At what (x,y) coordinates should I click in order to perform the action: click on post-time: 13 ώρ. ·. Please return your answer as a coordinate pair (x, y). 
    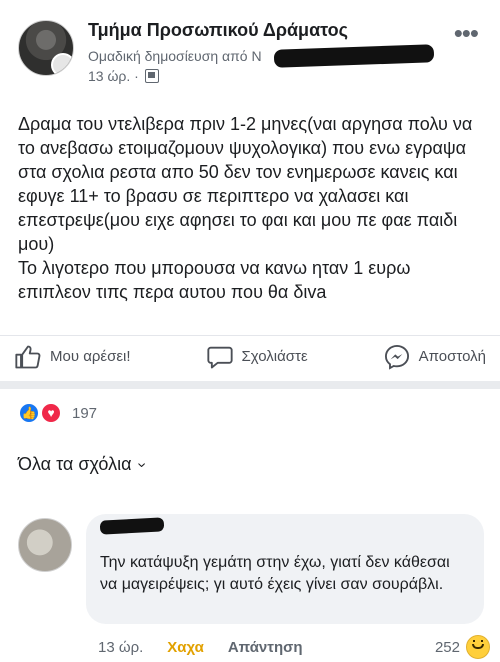
    Looking at the image, I should click on (123, 76).